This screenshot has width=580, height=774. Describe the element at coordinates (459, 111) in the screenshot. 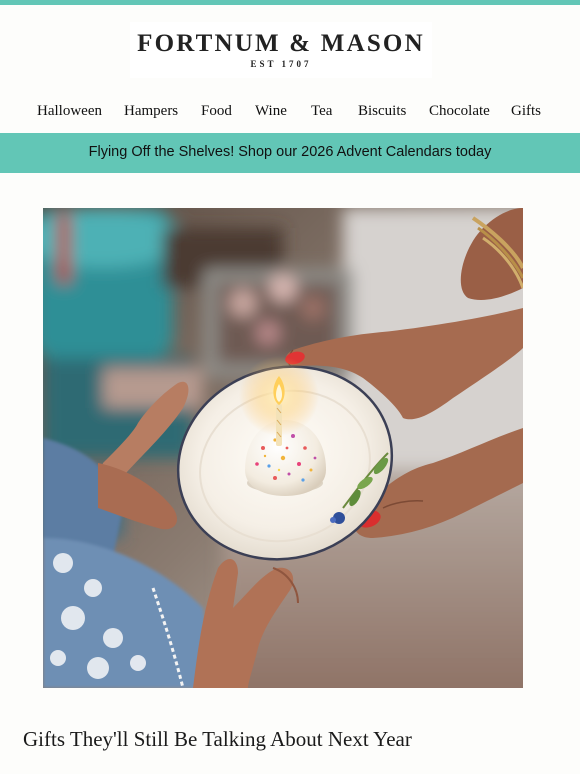

I see `nav-item-chocolate: Chocolate` at that location.